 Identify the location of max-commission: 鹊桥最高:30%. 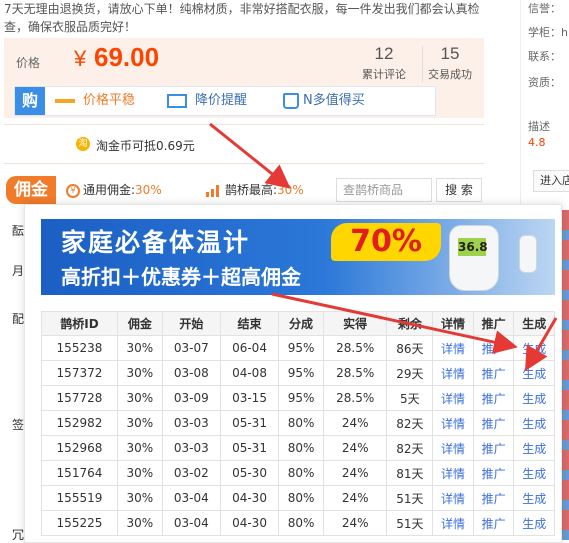
(255, 190).